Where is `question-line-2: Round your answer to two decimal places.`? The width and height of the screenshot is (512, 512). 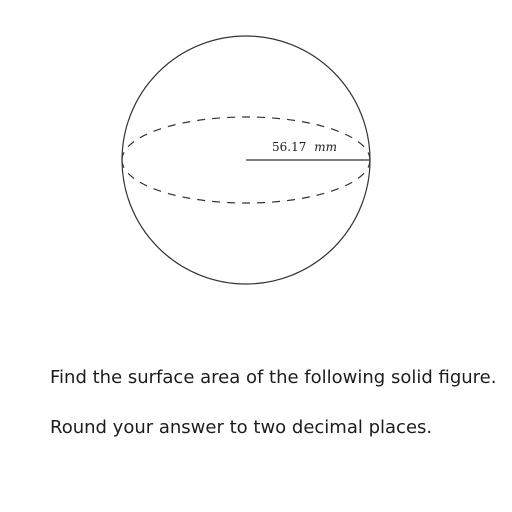
question-line-2: Round your answer to two decimal places. is located at coordinates (241, 427).